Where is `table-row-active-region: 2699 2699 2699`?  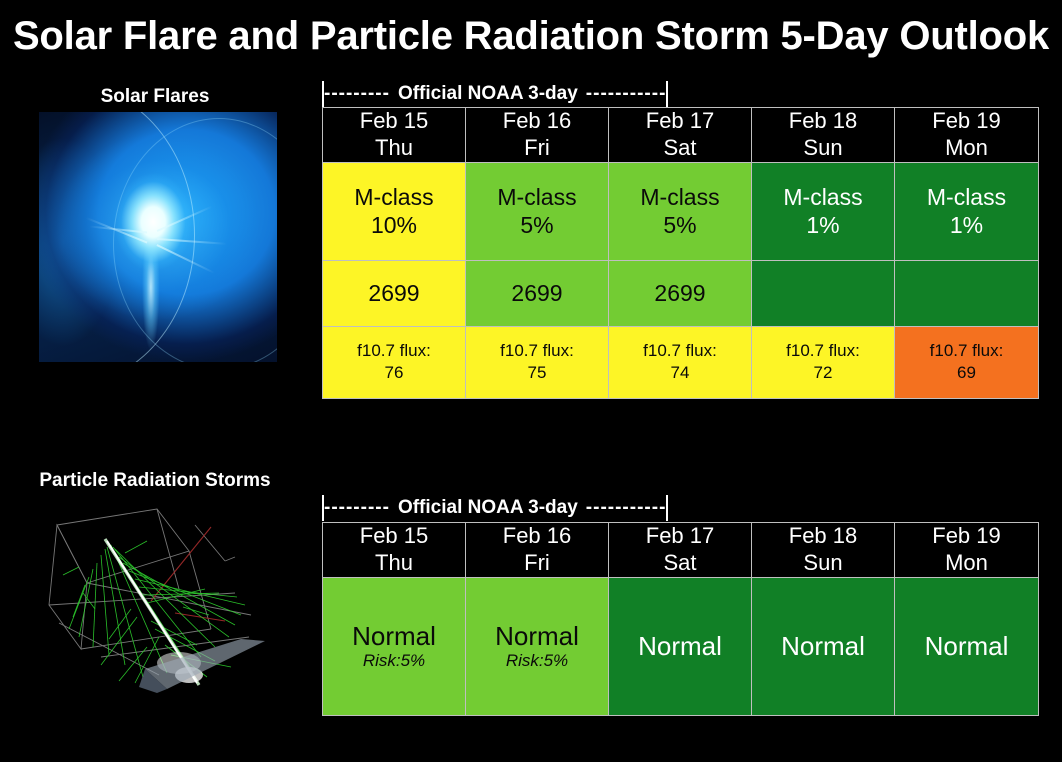
table-row-active-region: 2699 2699 2699 is located at coordinates (680, 293).